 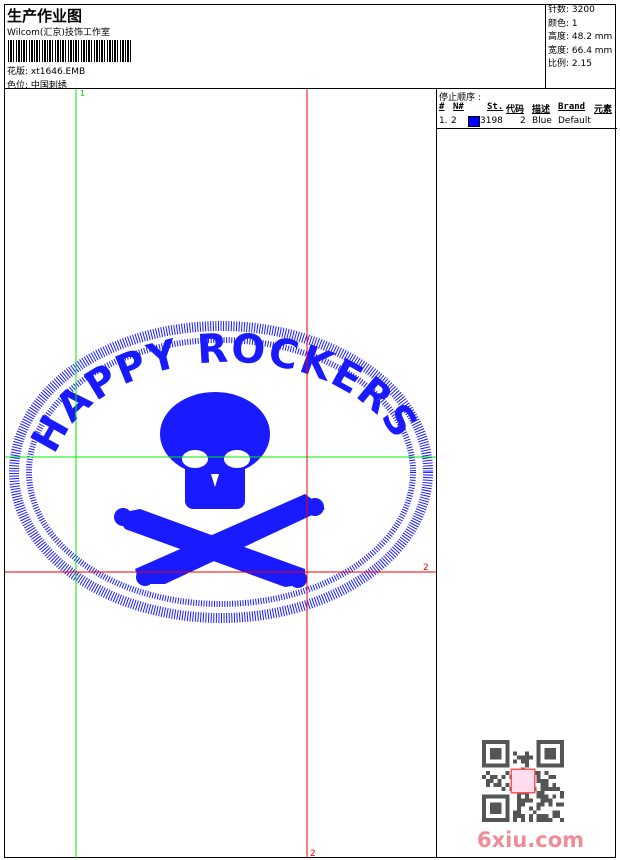 I want to click on page-title: 生产作业图, so click(x=45, y=16).